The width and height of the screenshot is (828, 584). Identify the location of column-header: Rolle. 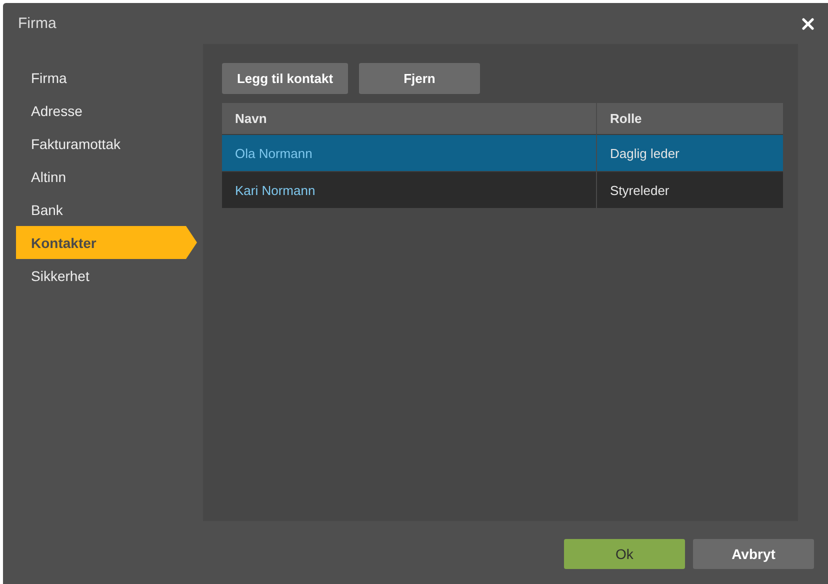
(689, 118).